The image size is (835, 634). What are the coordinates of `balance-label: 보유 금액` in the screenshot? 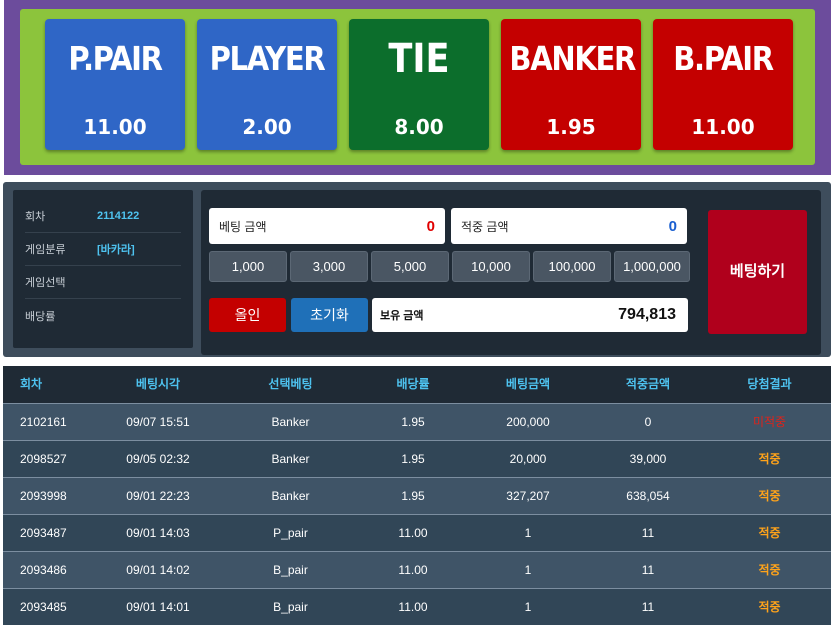 It's located at (402, 316).